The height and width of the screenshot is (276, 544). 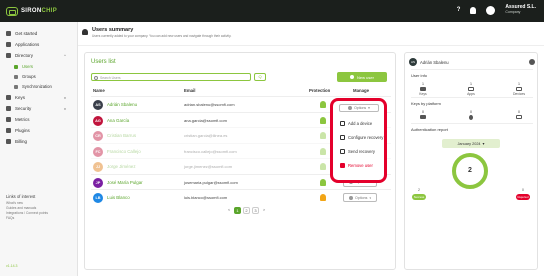 I want to click on rejected-badge: Rejected, so click(x=523, y=197).